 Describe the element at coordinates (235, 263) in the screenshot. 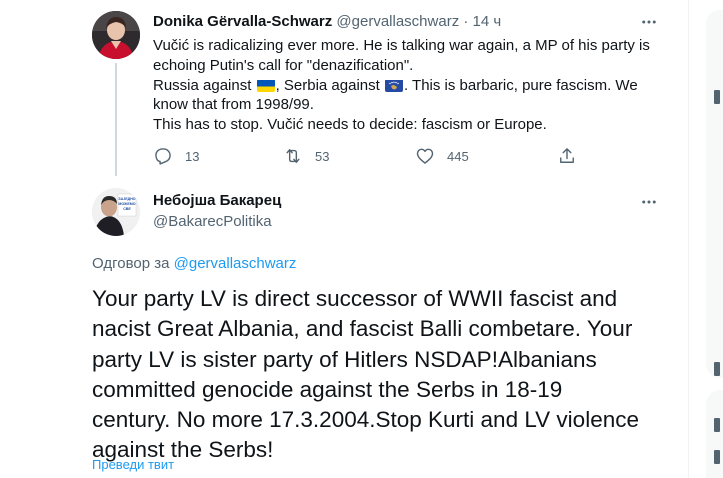

I see `replying-to-mention-link: @gervallaschwarz` at that location.